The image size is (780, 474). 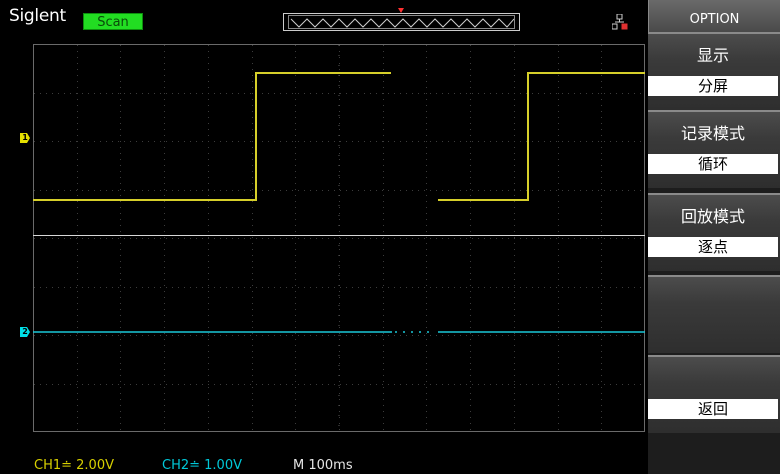 I want to click on menu-item-back: 返回, so click(x=714, y=394).